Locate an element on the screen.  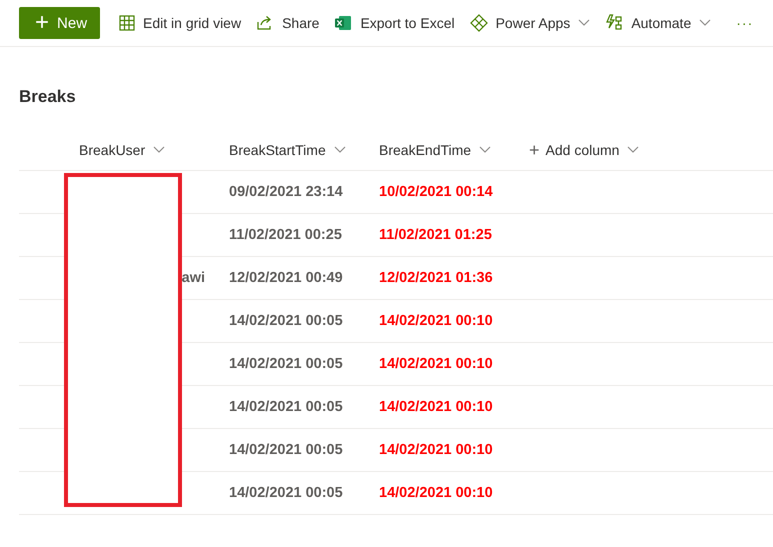
power-apps-button: Power Apps is located at coordinates (530, 23).